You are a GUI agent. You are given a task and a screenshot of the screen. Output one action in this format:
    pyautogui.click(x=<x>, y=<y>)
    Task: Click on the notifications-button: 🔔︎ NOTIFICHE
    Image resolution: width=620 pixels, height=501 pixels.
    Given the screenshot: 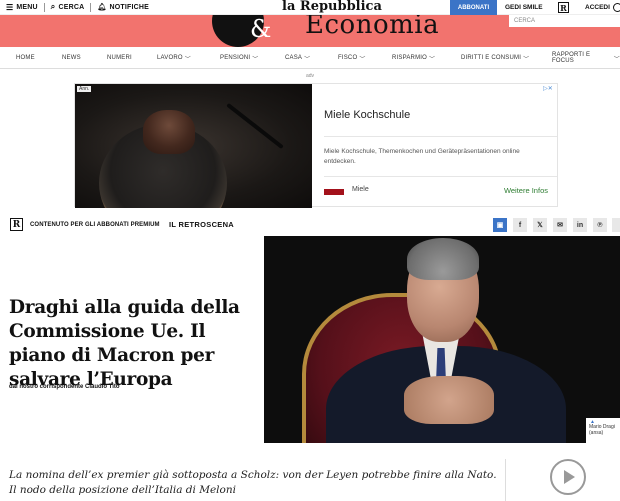 What is the action you would take?
    pyautogui.click(x=123, y=7)
    